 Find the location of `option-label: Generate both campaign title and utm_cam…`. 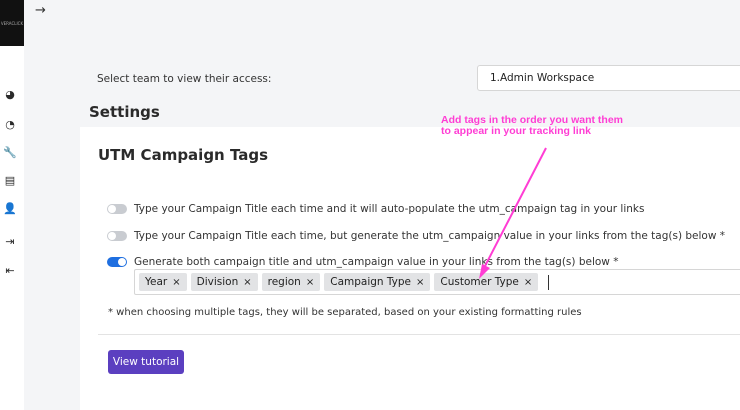

option-label: Generate both campaign title and utm_cam… is located at coordinates (376, 262).